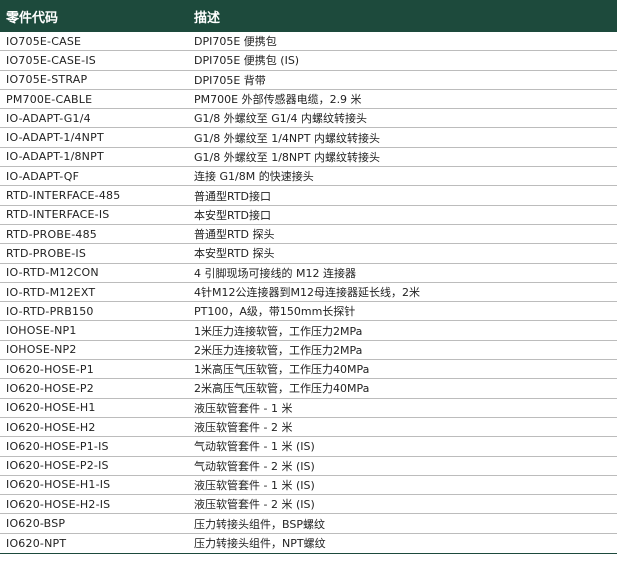  I want to click on part-code-cell: IO-ADAPT-1/4NPT, so click(55, 138).